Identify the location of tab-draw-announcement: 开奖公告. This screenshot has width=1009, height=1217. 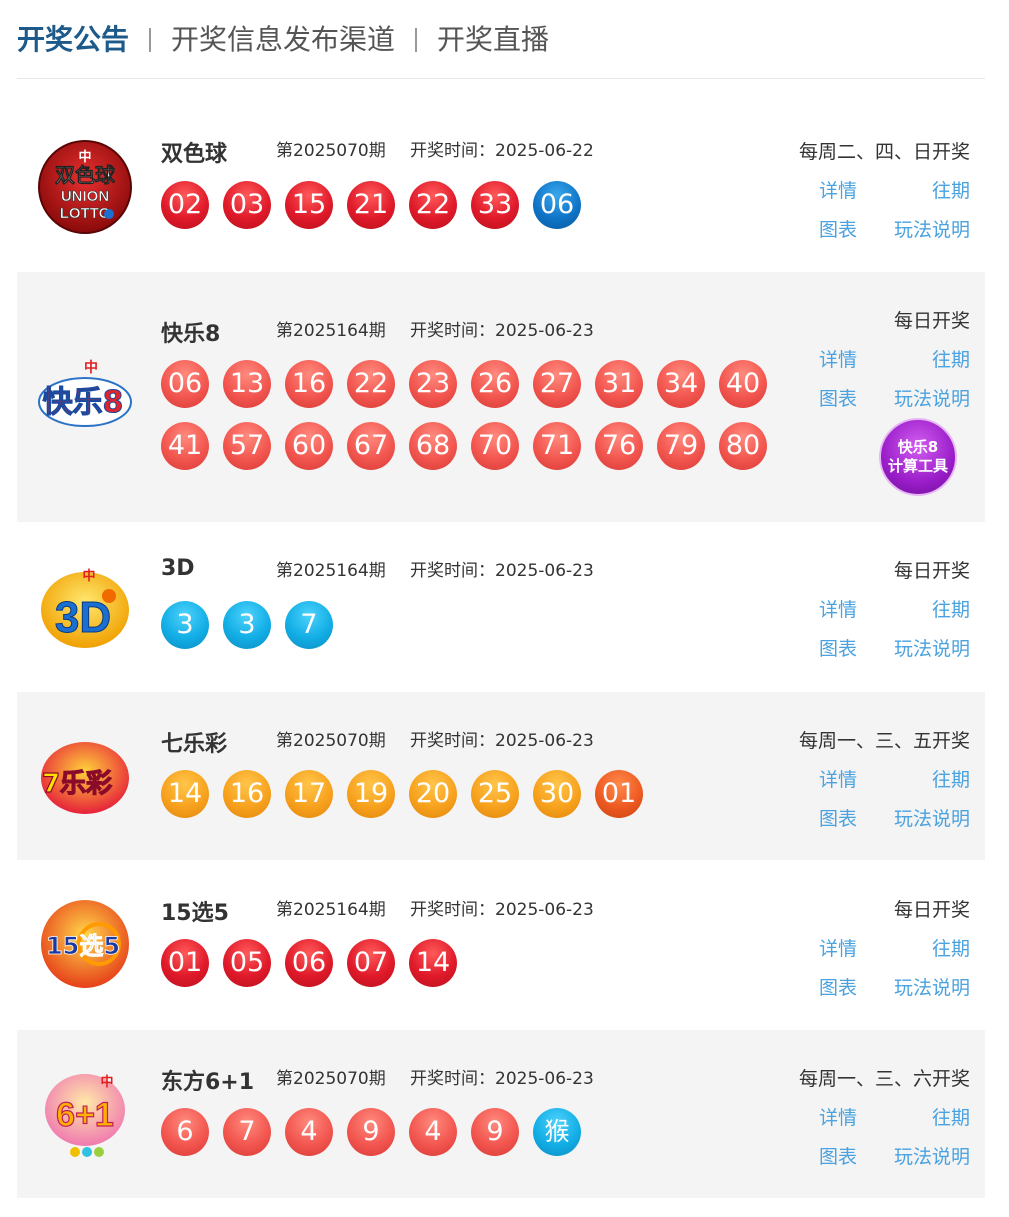
(73, 40).